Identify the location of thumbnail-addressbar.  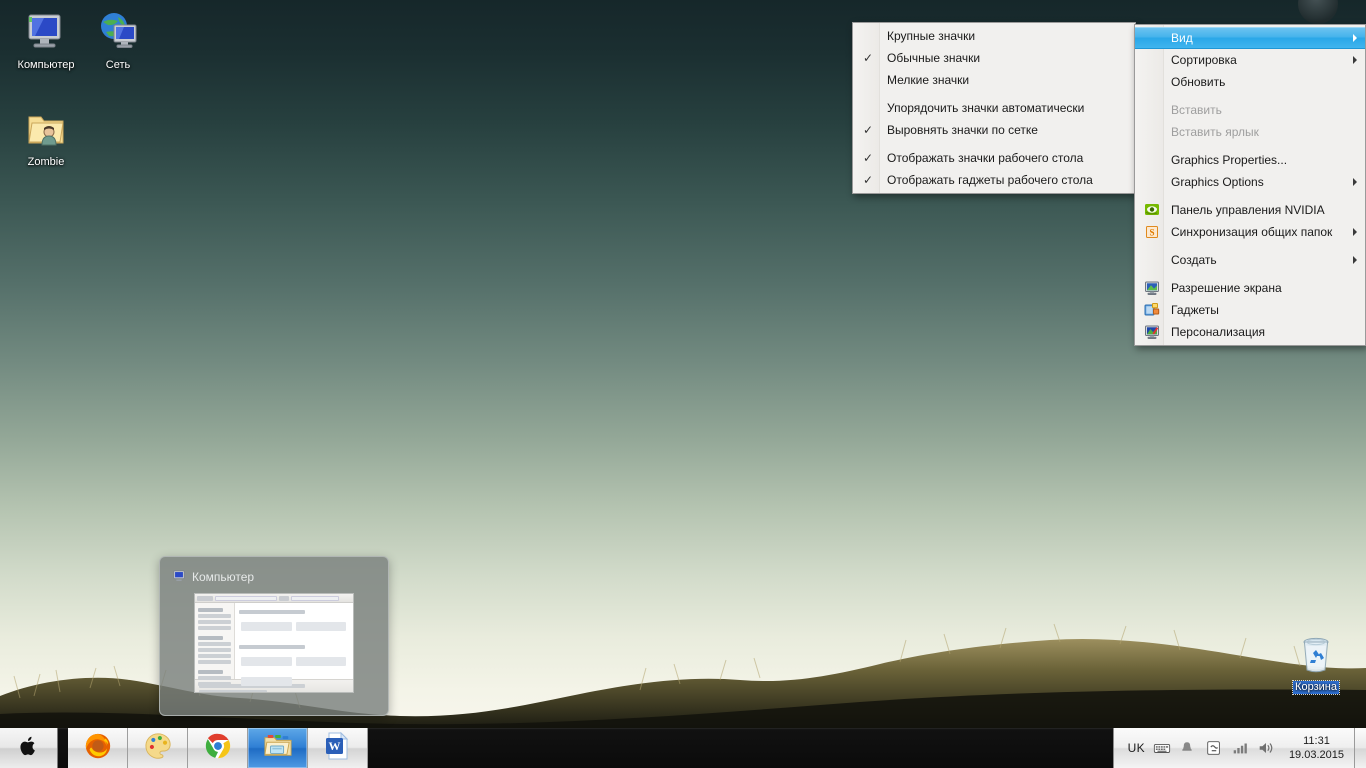
(274, 598).